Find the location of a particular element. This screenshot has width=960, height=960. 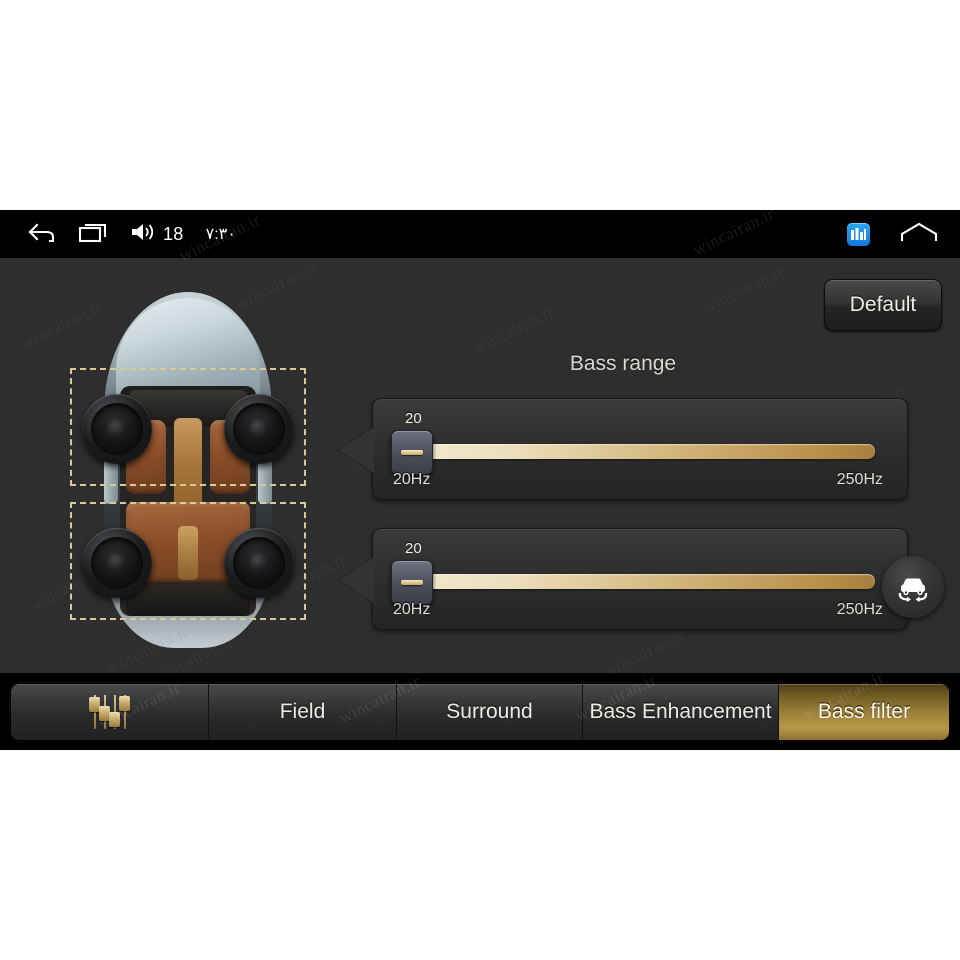

default-button: Default is located at coordinates (883, 305).